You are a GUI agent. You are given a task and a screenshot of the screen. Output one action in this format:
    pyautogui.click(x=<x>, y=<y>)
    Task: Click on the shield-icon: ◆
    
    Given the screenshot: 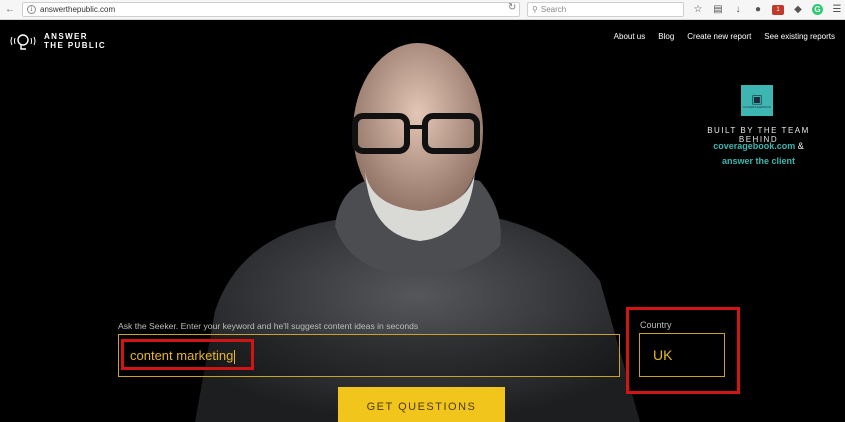 What is the action you would take?
    pyautogui.click(x=798, y=10)
    